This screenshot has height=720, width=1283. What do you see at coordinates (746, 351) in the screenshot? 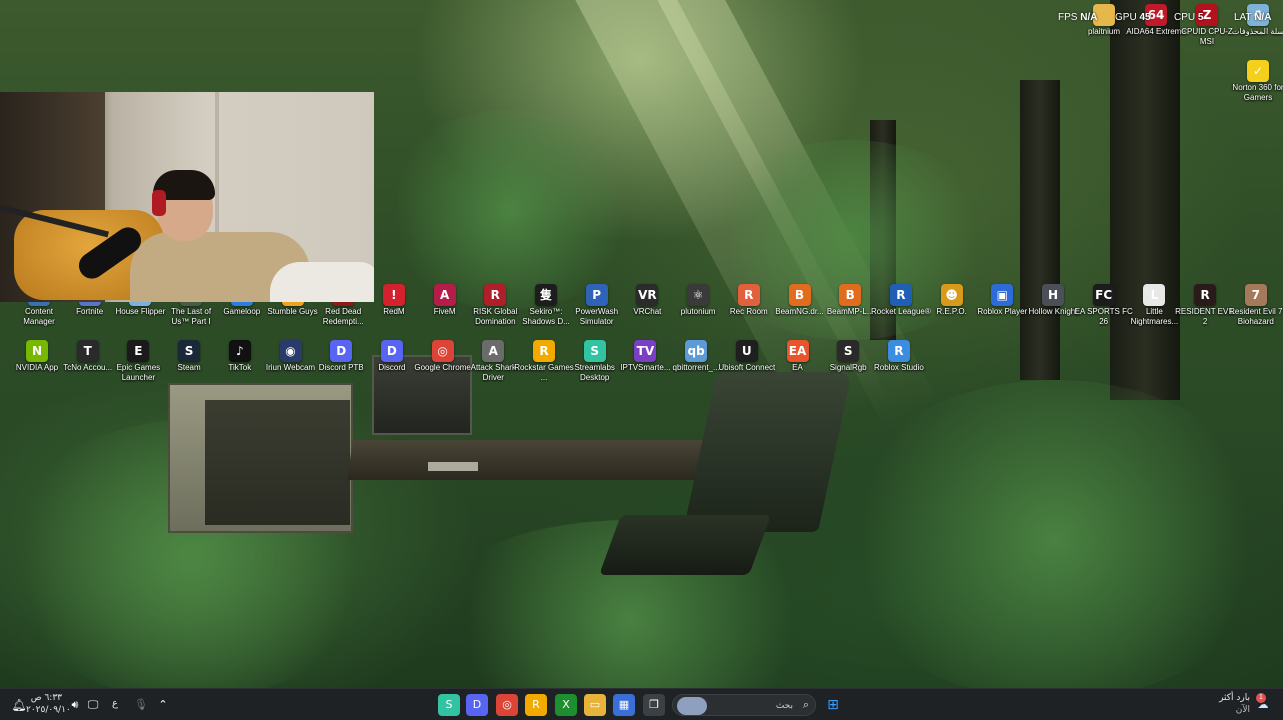
I see `ubisoft-icon: U` at bounding box center [746, 351].